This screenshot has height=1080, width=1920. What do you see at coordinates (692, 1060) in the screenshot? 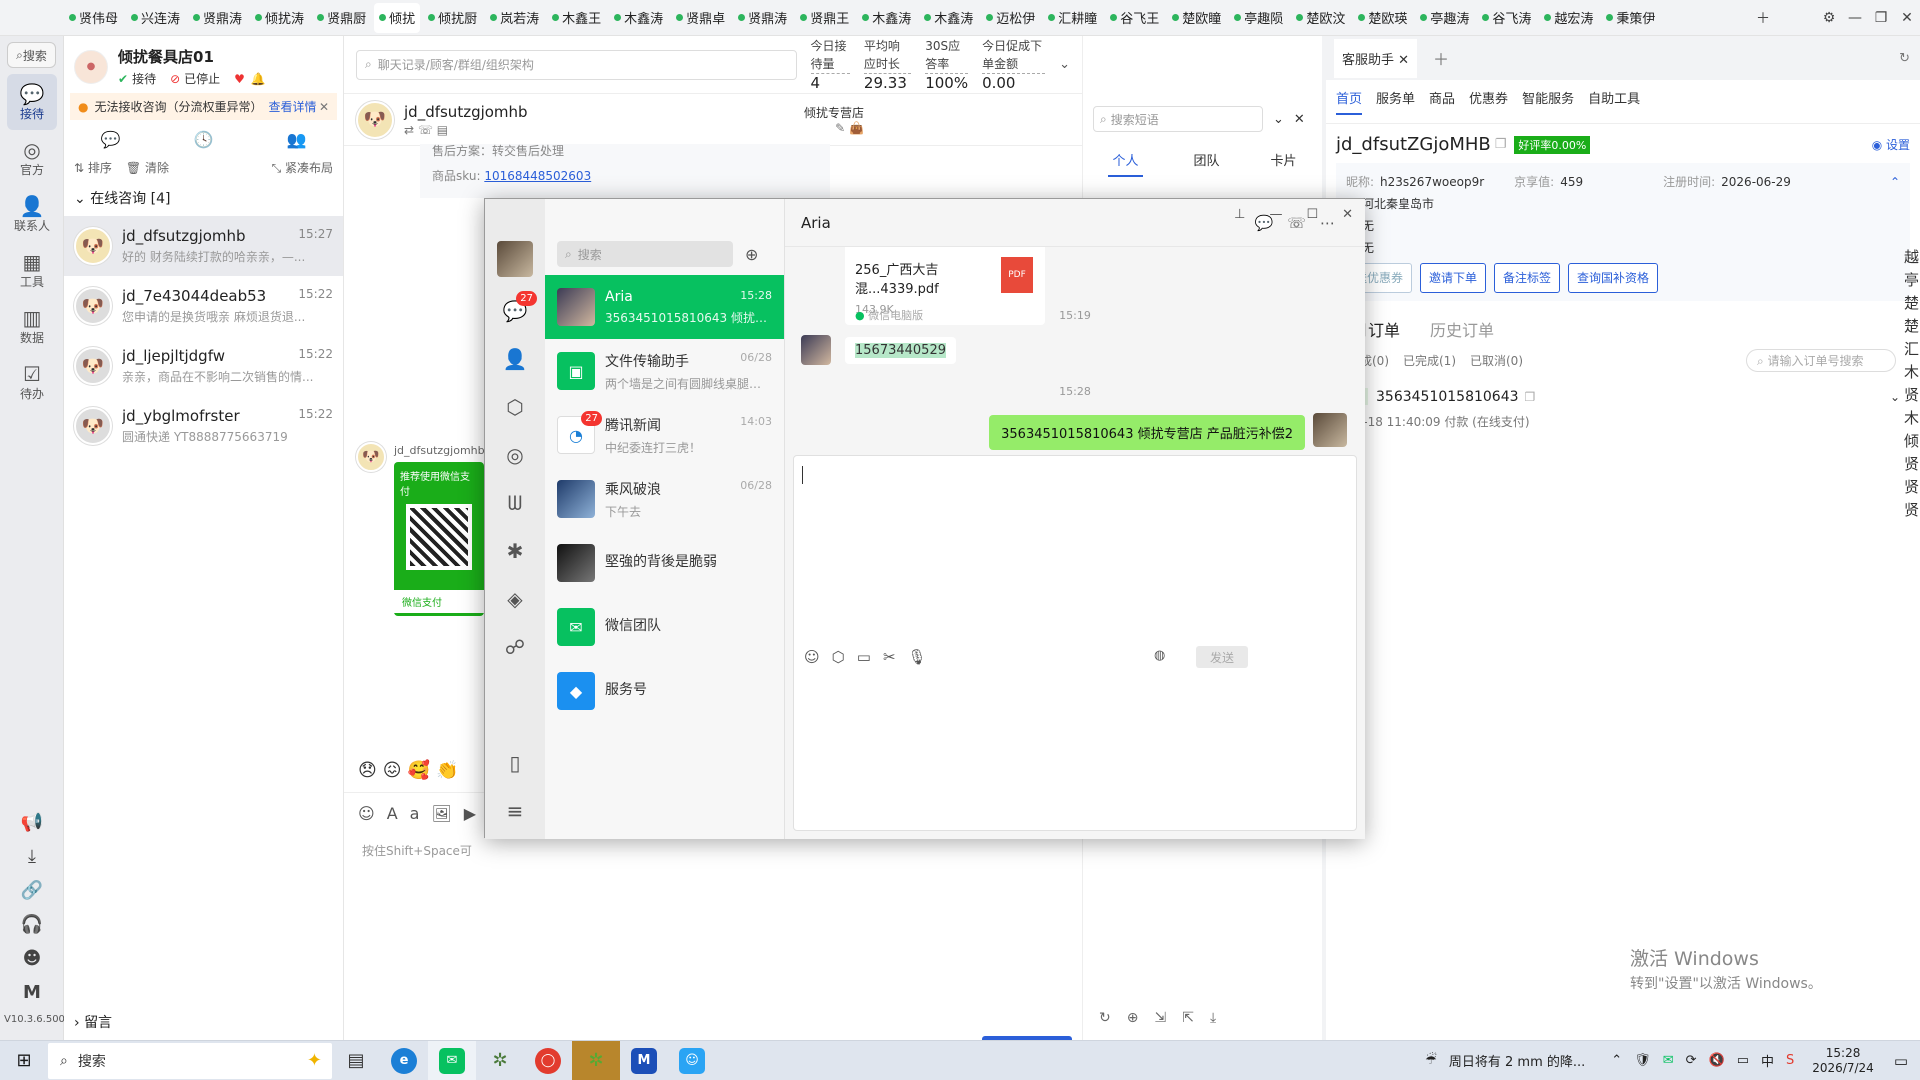
I see `app-chat-icon: ☺` at bounding box center [692, 1060].